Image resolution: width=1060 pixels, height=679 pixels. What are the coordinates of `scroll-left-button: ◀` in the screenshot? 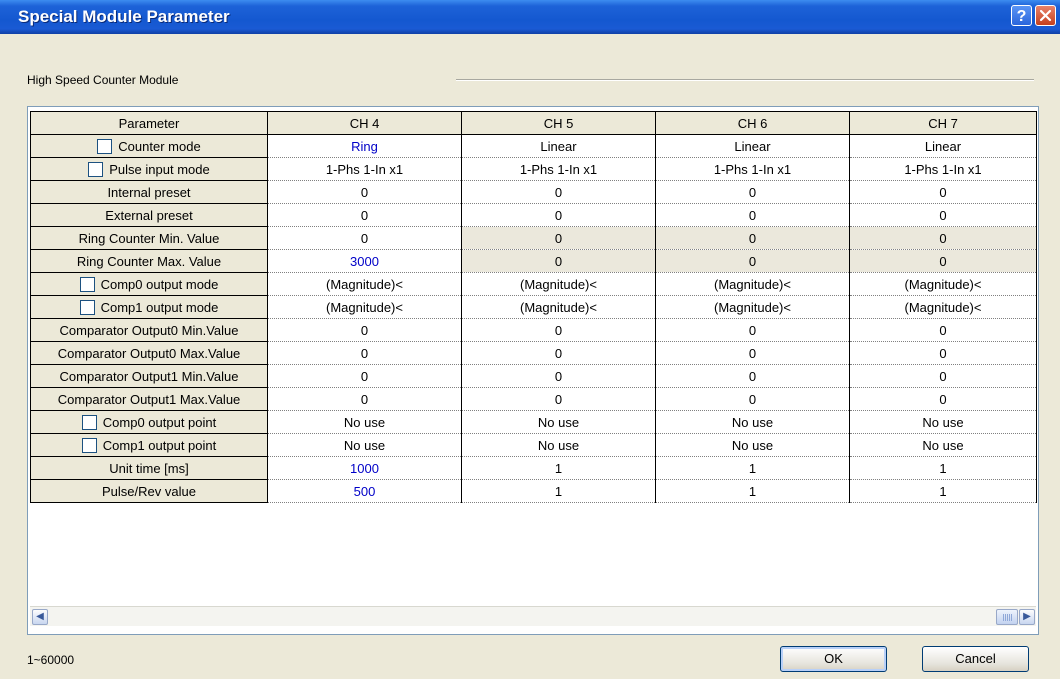 It's located at (40, 617).